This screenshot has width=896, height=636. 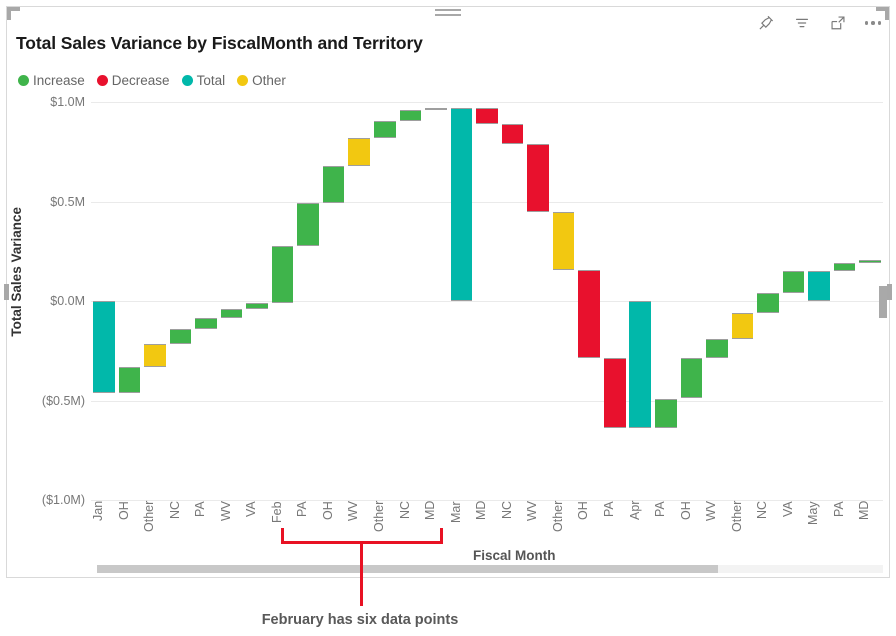 I want to click on y-axis-tick-labels: $1.0M $0.5M $0.0M ($0.5M) ($1.0M), so click(x=49, y=293).